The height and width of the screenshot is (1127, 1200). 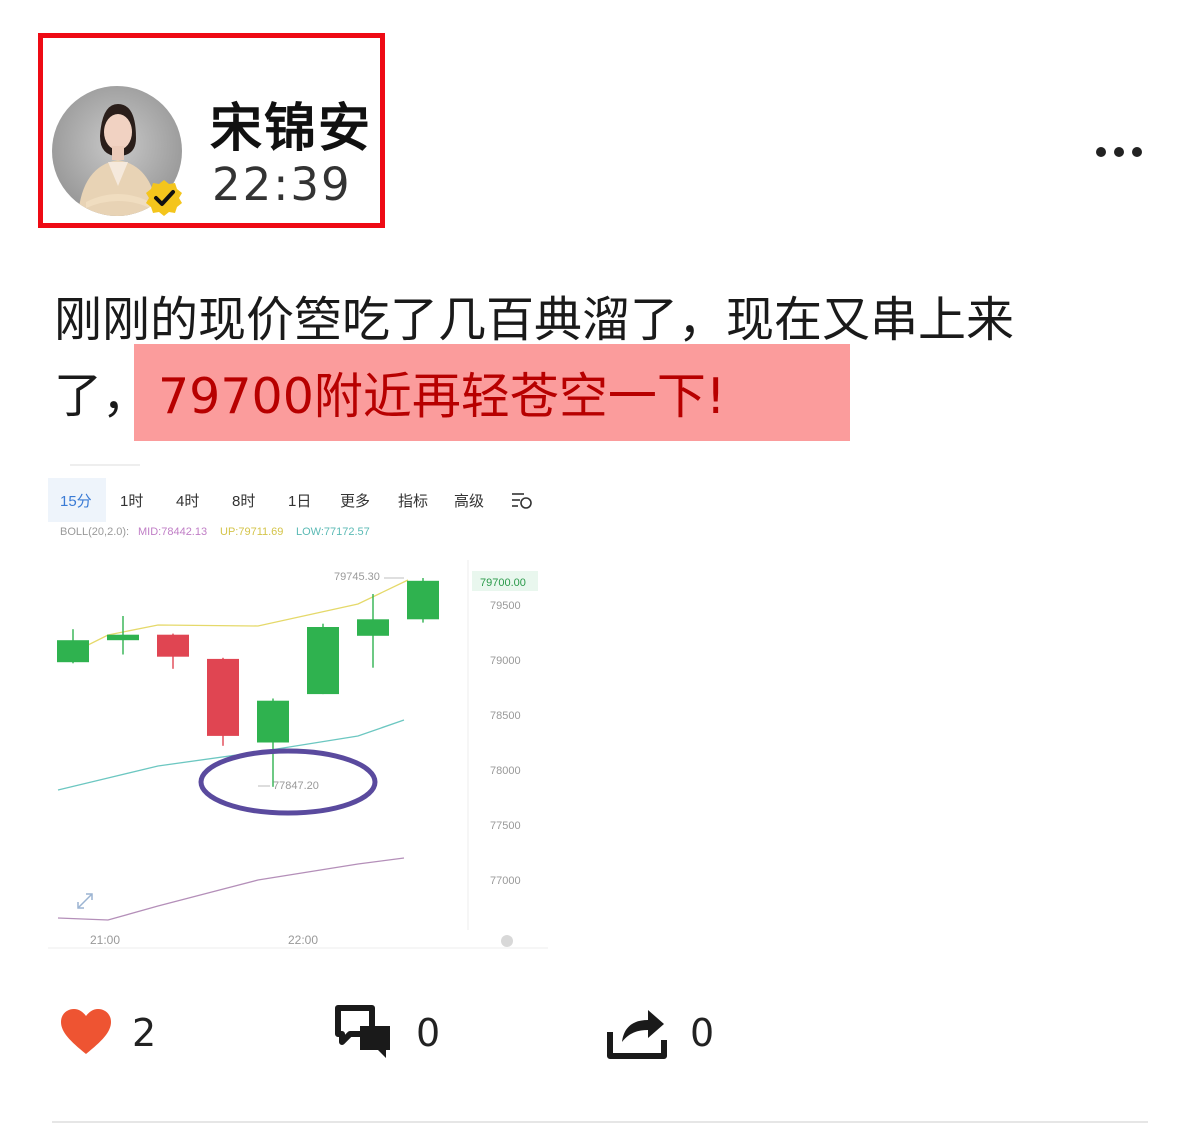 I want to click on boll-low: LOW:77172.57, so click(x=333, y=532).